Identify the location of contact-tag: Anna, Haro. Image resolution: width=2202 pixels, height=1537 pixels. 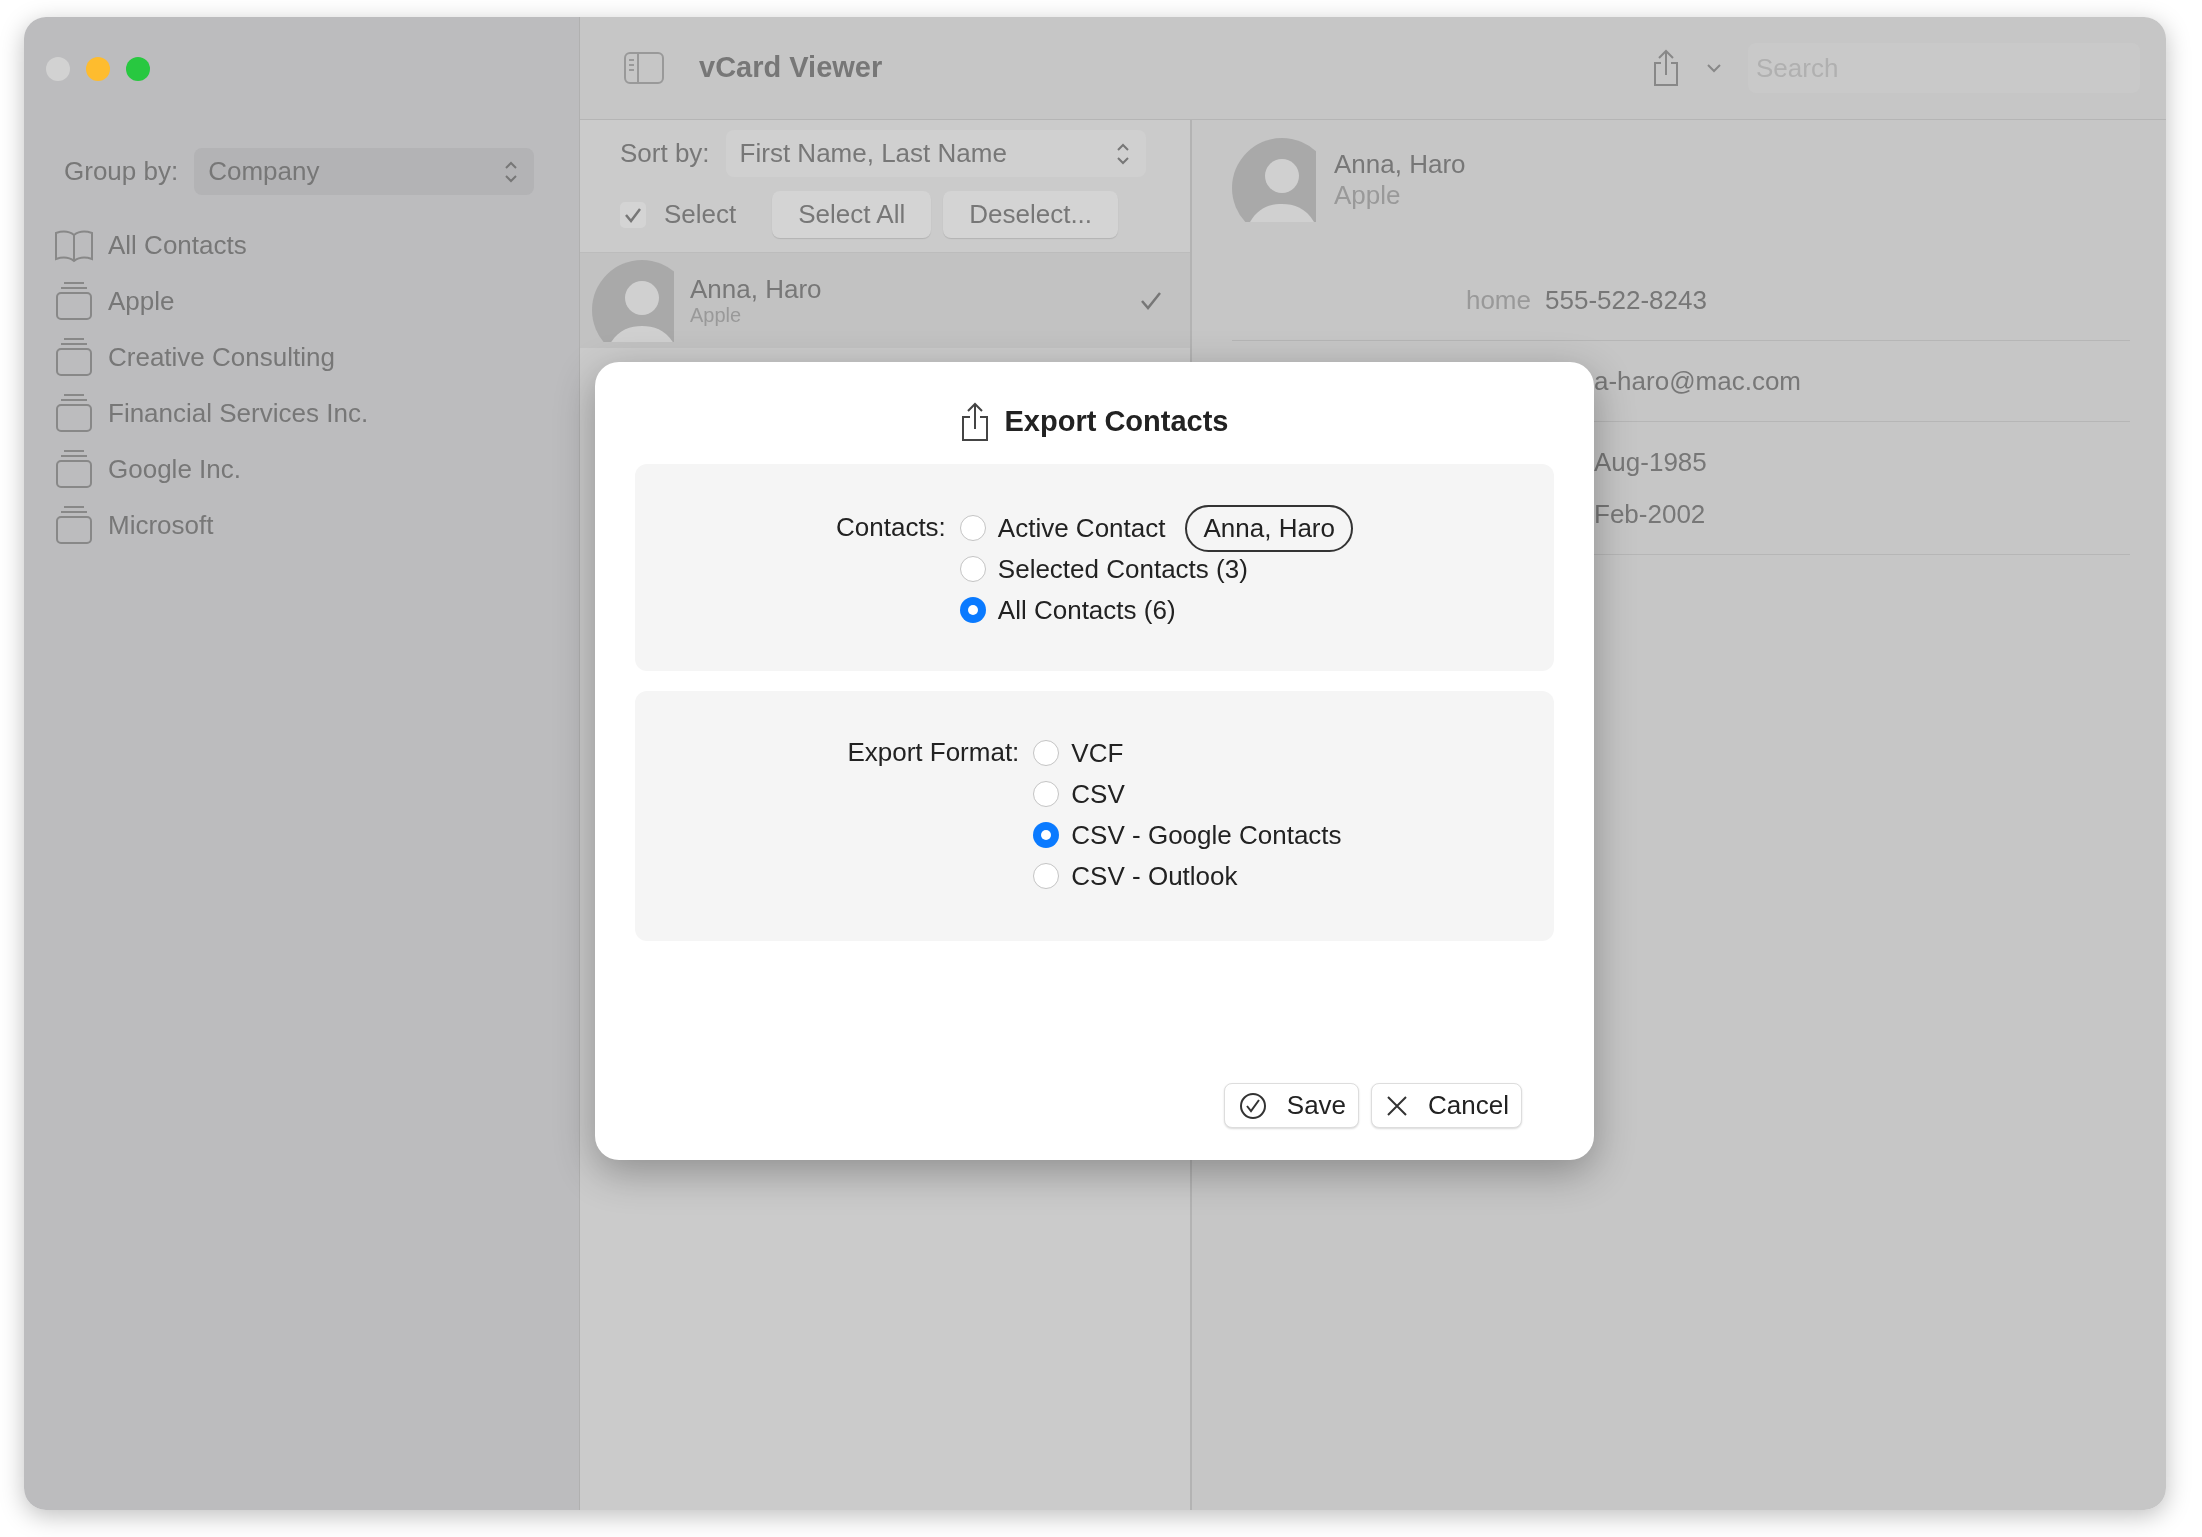
(1269, 528).